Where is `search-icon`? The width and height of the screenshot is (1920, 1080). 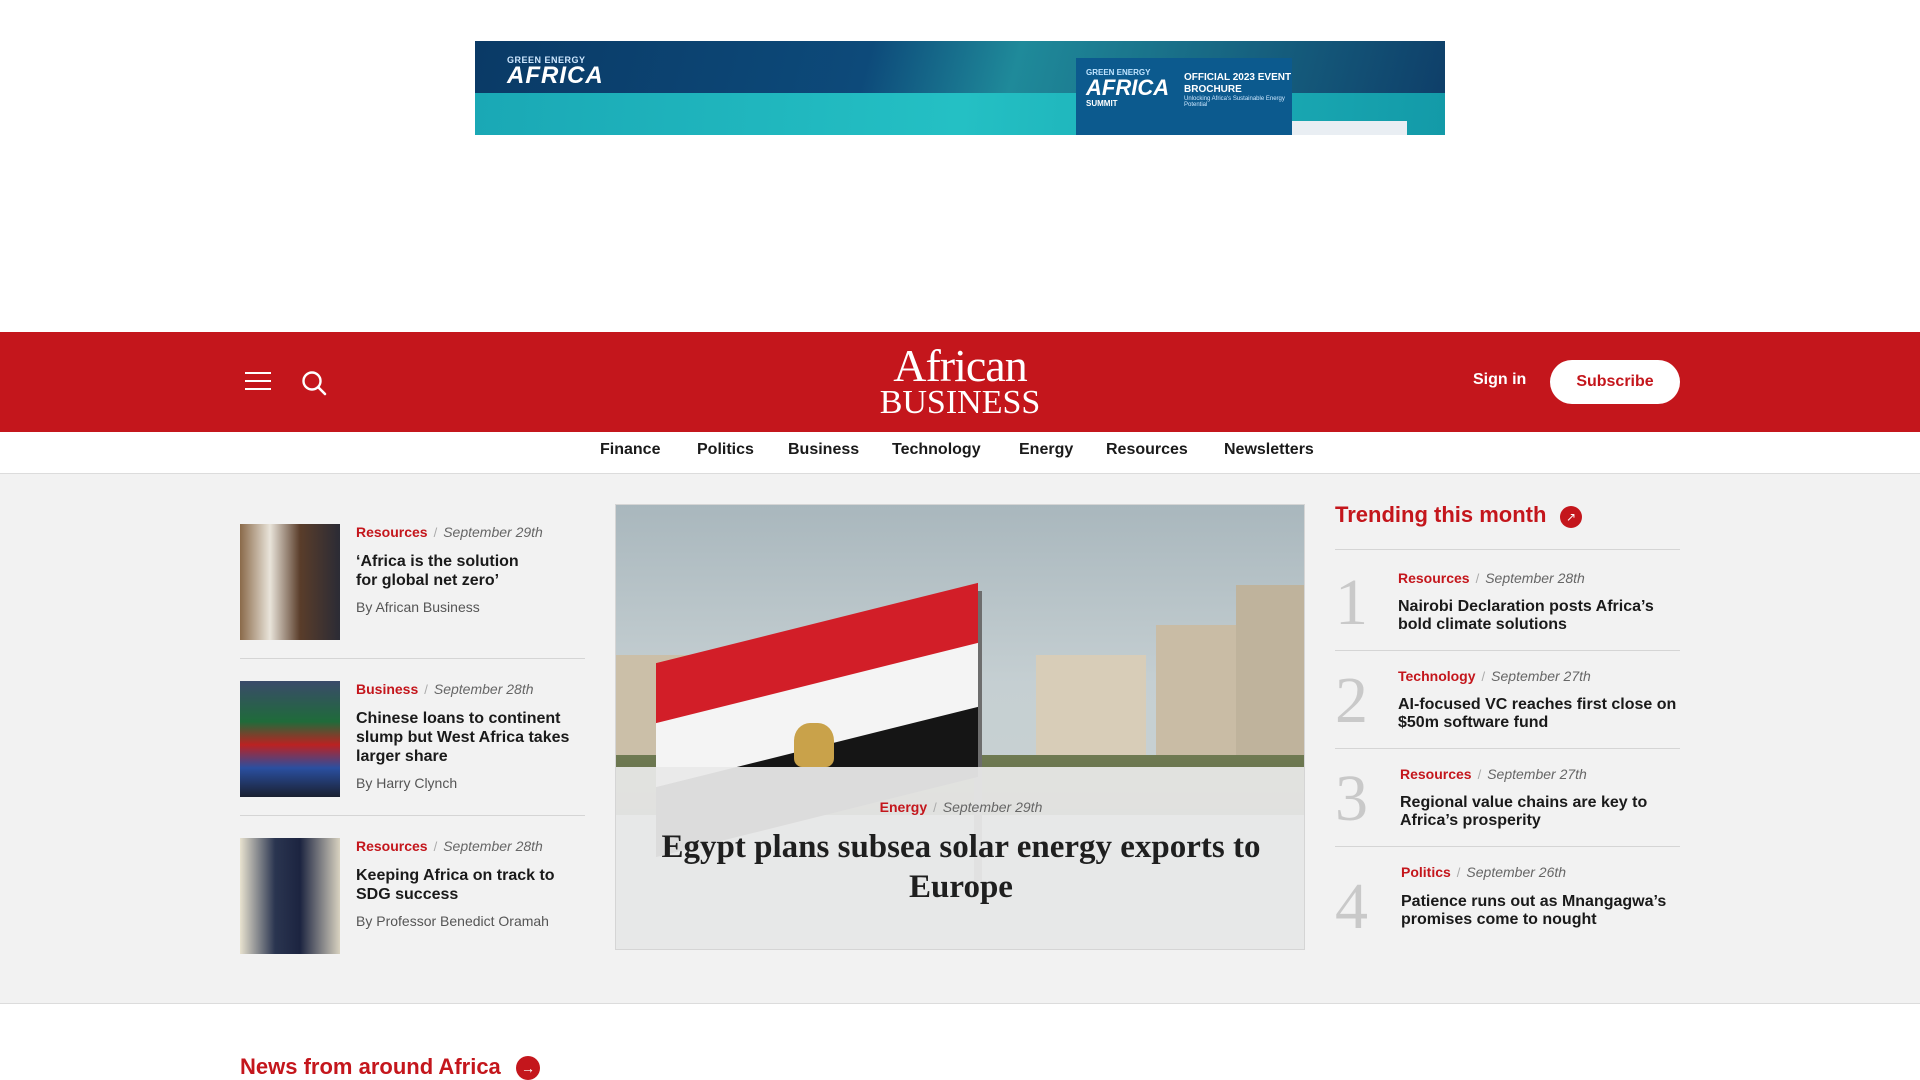
search-icon is located at coordinates (314, 383).